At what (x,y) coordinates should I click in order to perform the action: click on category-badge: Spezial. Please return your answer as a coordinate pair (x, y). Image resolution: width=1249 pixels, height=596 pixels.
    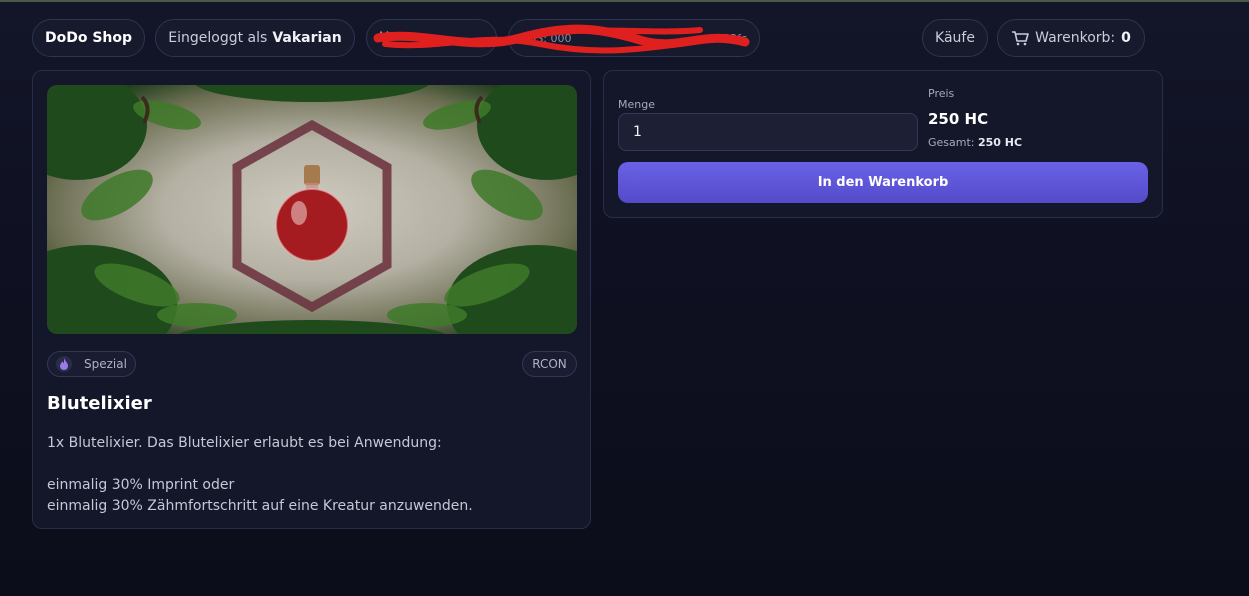
    Looking at the image, I should click on (91, 364).